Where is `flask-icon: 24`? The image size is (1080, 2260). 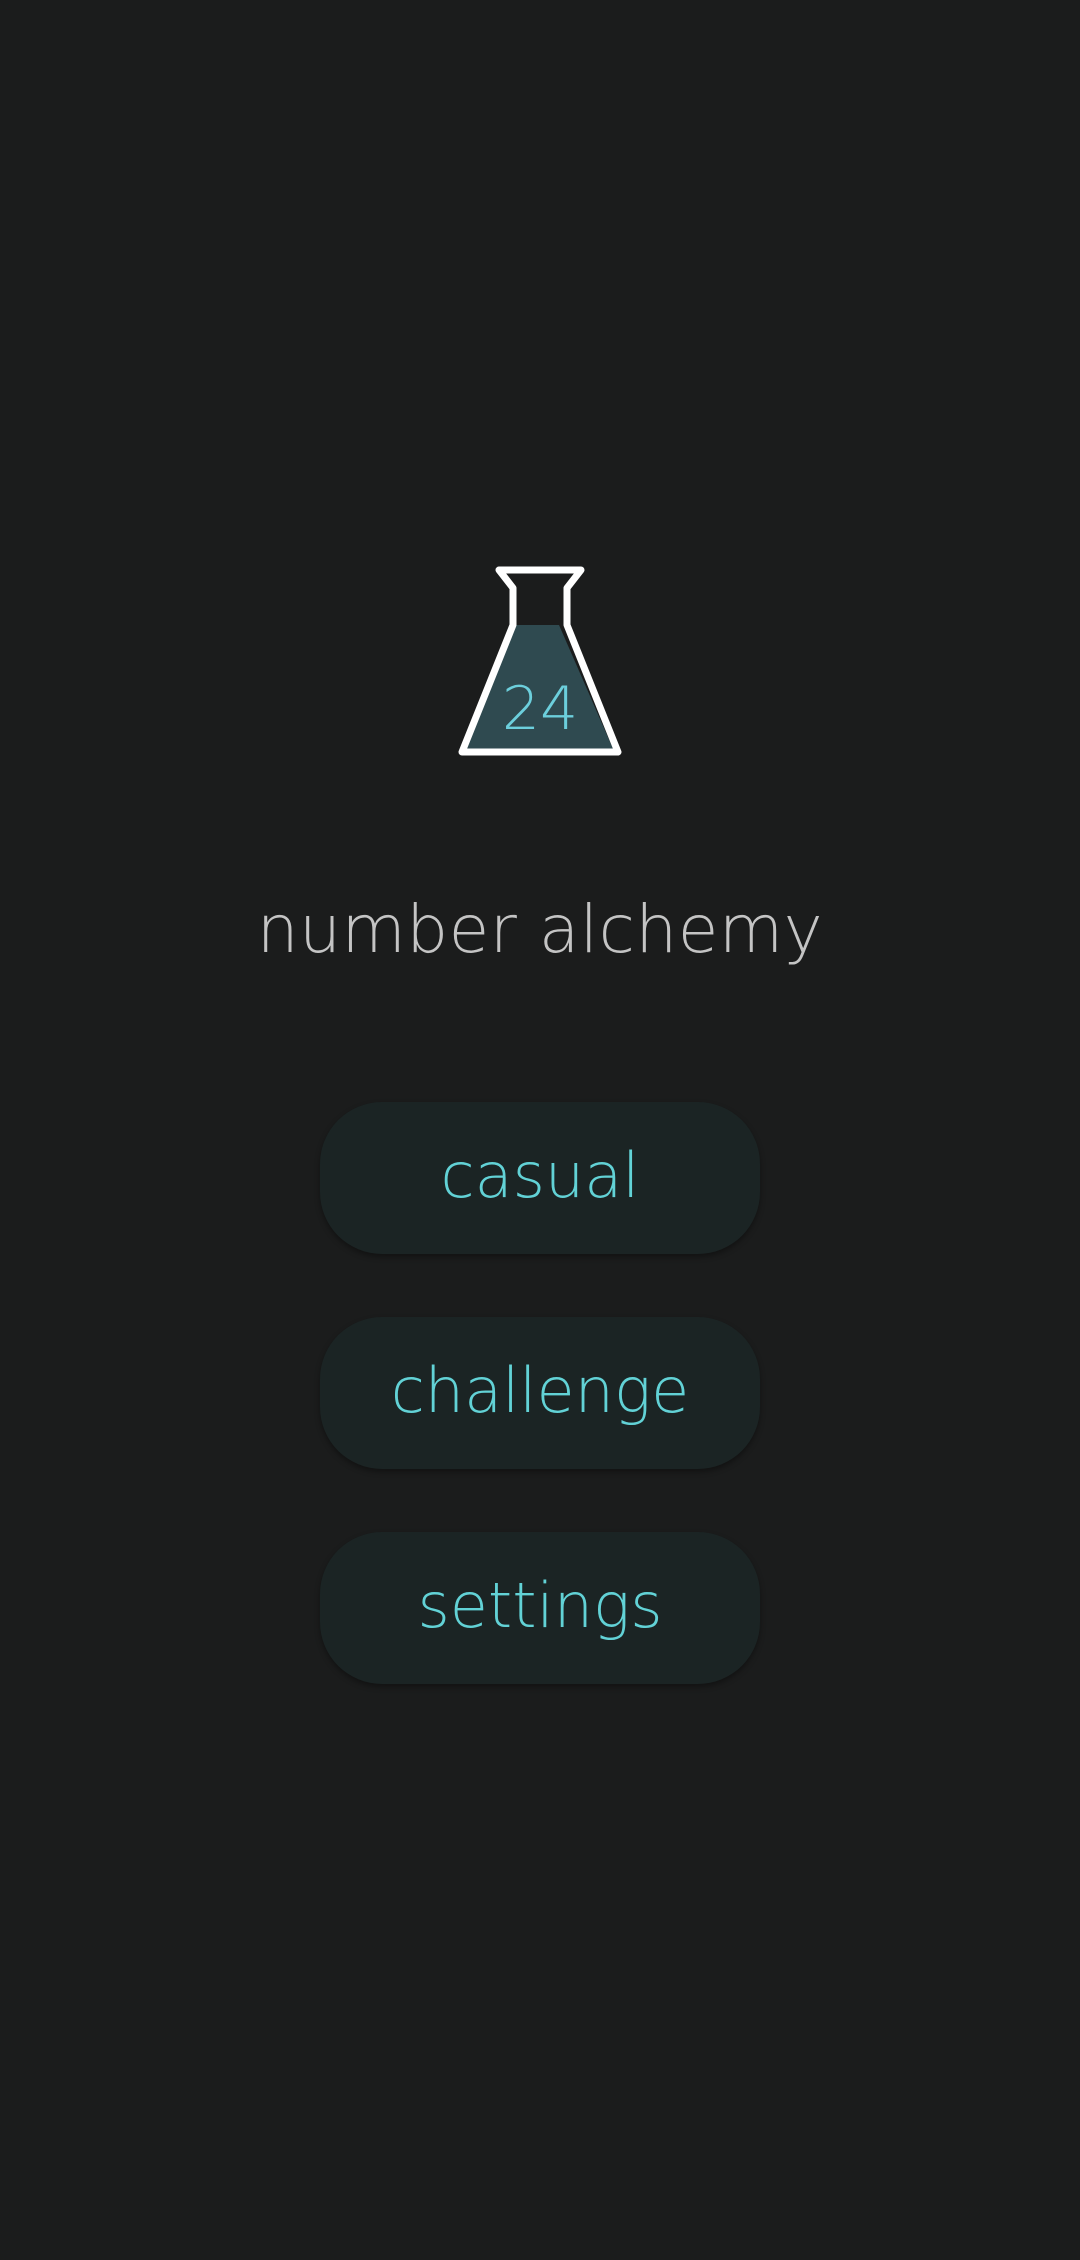
flask-icon: 24 is located at coordinates (540, 661).